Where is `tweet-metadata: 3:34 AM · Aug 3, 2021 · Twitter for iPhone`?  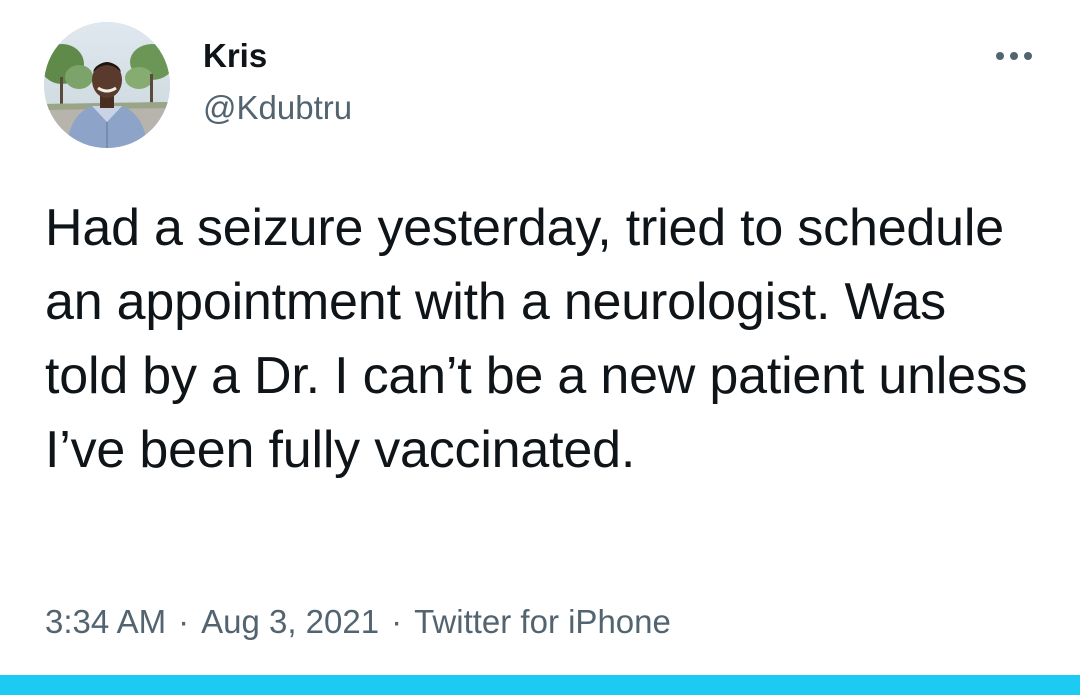
tweet-metadata: 3:34 AM · Aug 3, 2021 · Twitter for iPhone is located at coordinates (358, 622).